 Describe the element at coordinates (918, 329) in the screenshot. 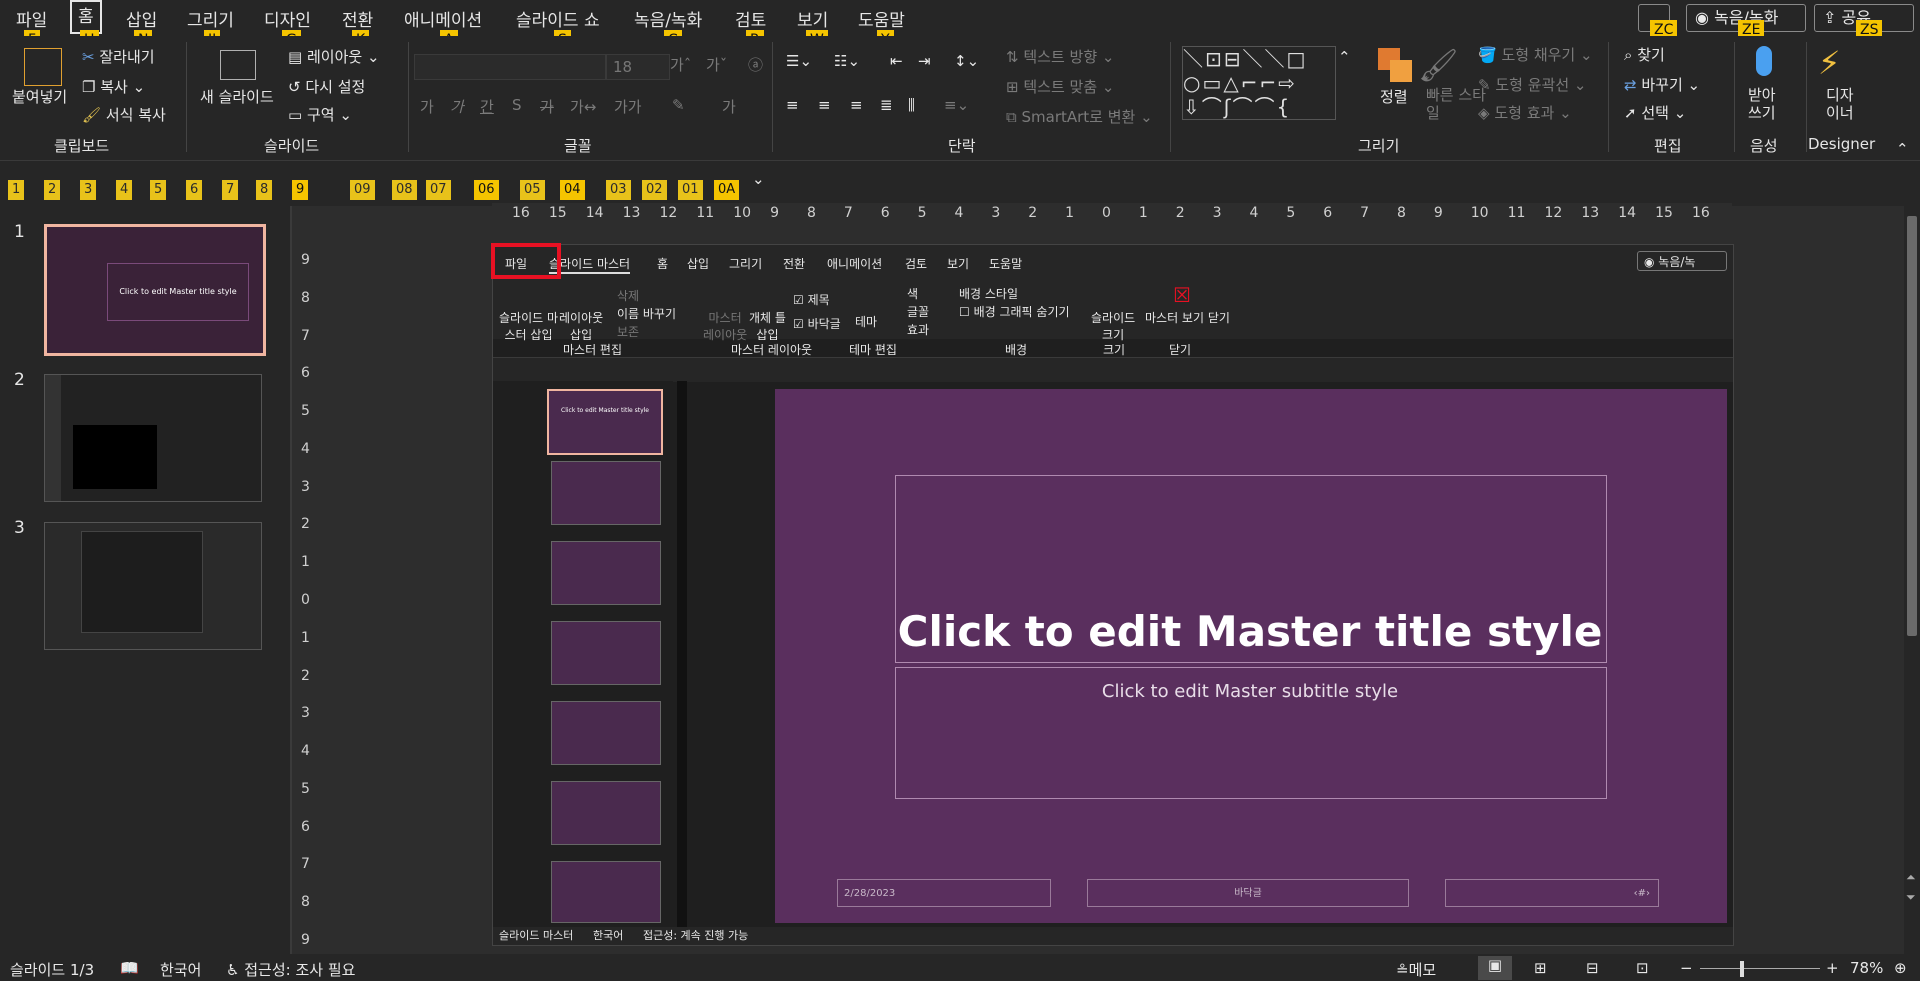

I see `inner-effects-button: 효과` at that location.